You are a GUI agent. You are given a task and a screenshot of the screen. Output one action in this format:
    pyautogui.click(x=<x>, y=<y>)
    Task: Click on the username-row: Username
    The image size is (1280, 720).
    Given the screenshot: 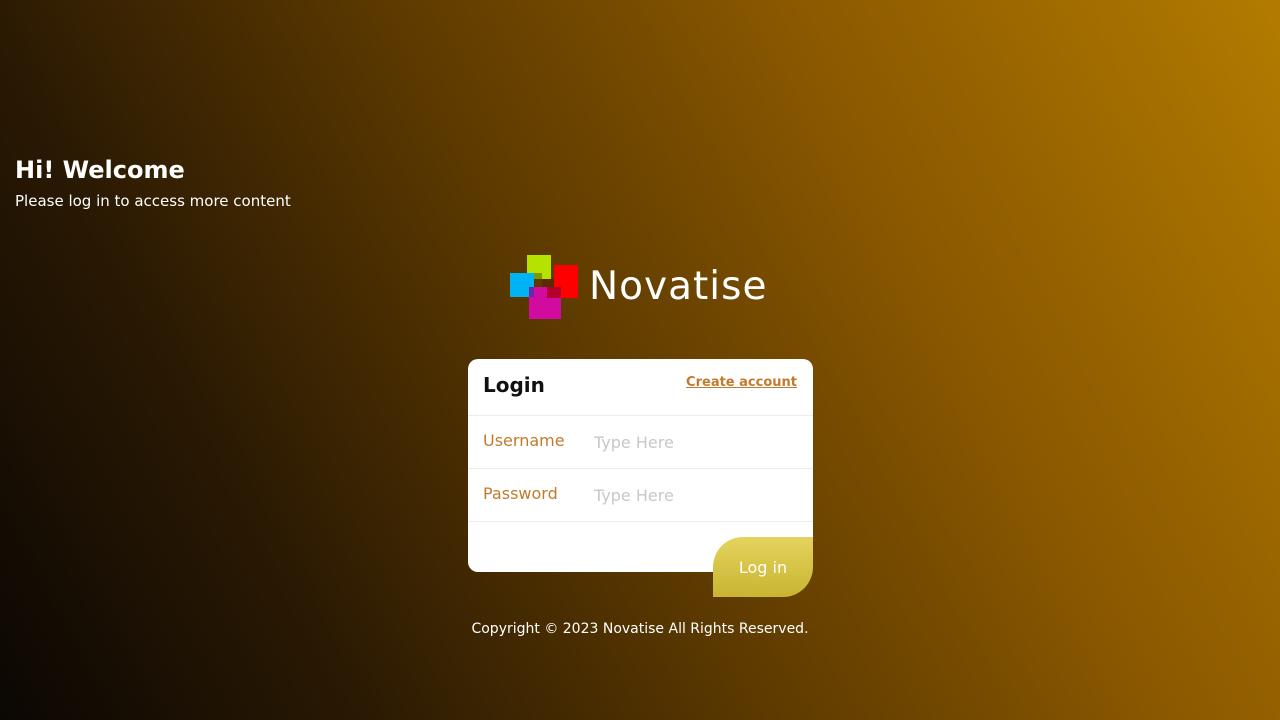 What is the action you would take?
    pyautogui.click(x=640, y=442)
    